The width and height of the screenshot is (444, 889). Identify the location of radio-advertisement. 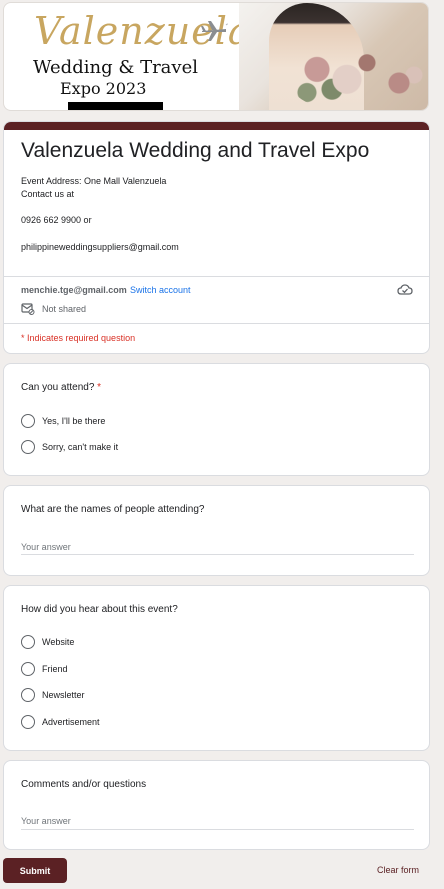
(28, 722).